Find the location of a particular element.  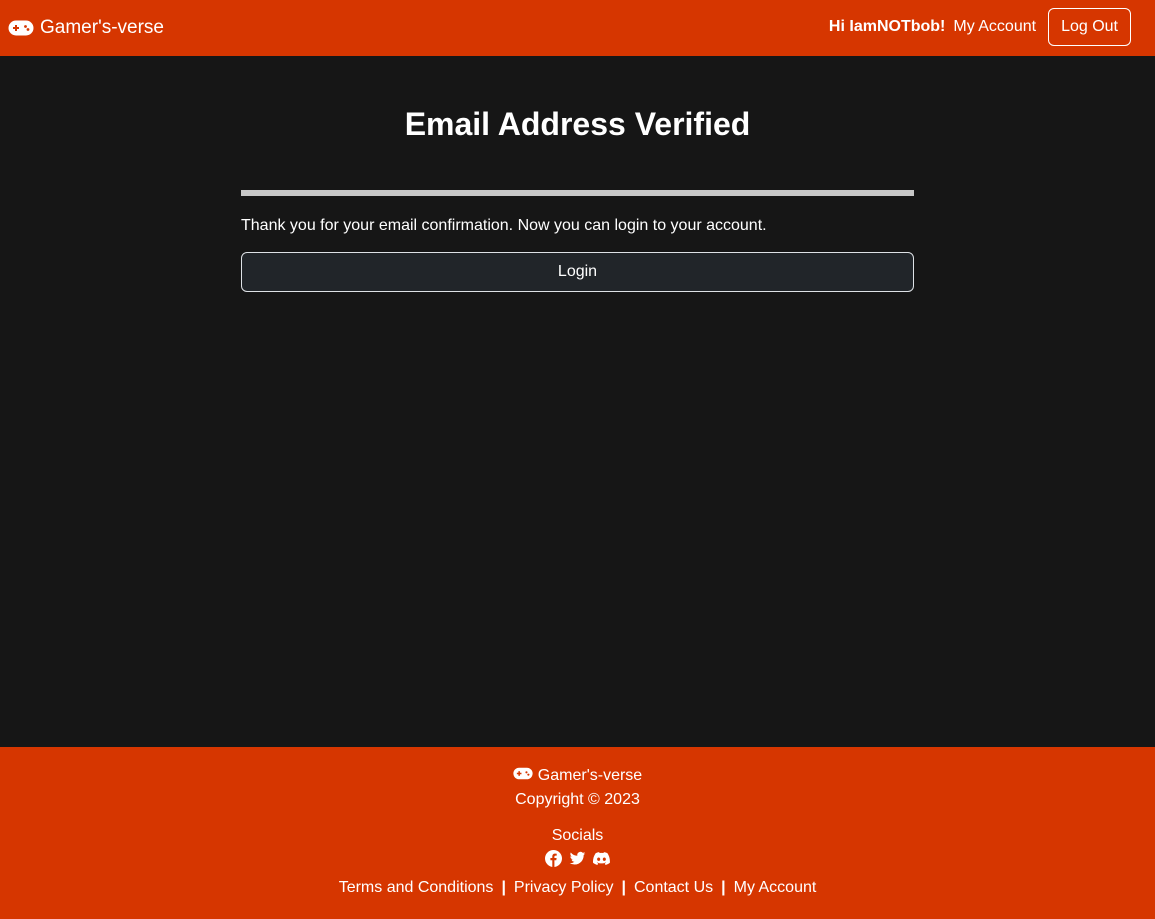

contact-link: Contact Us is located at coordinates (673, 888).